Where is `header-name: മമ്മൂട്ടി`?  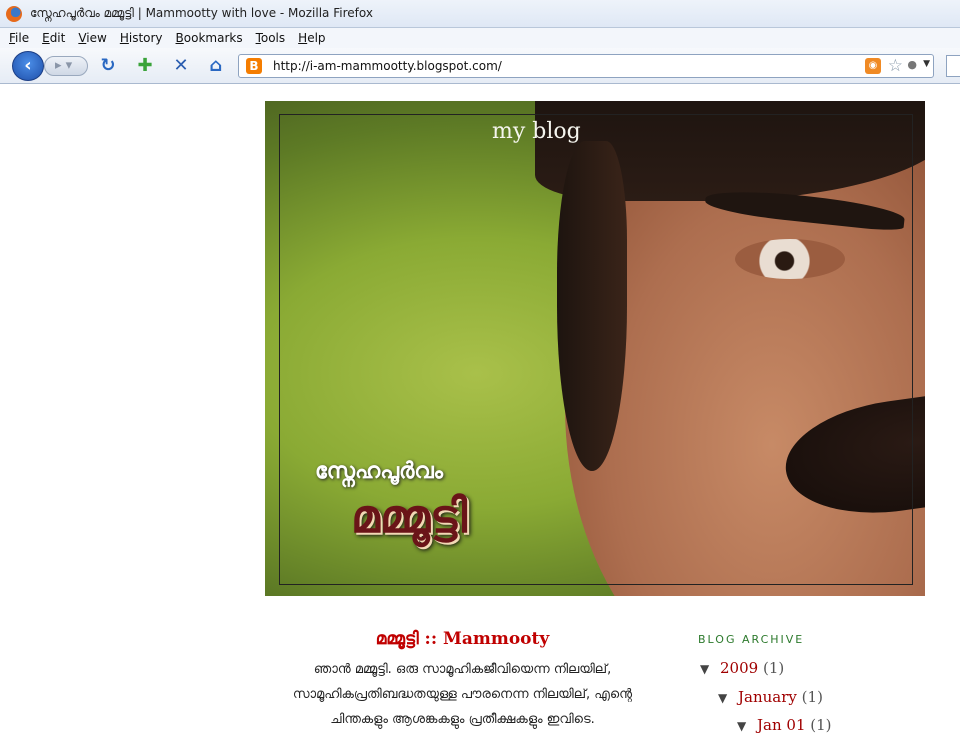 header-name: മമ്മൂട്ടി is located at coordinates (409, 516).